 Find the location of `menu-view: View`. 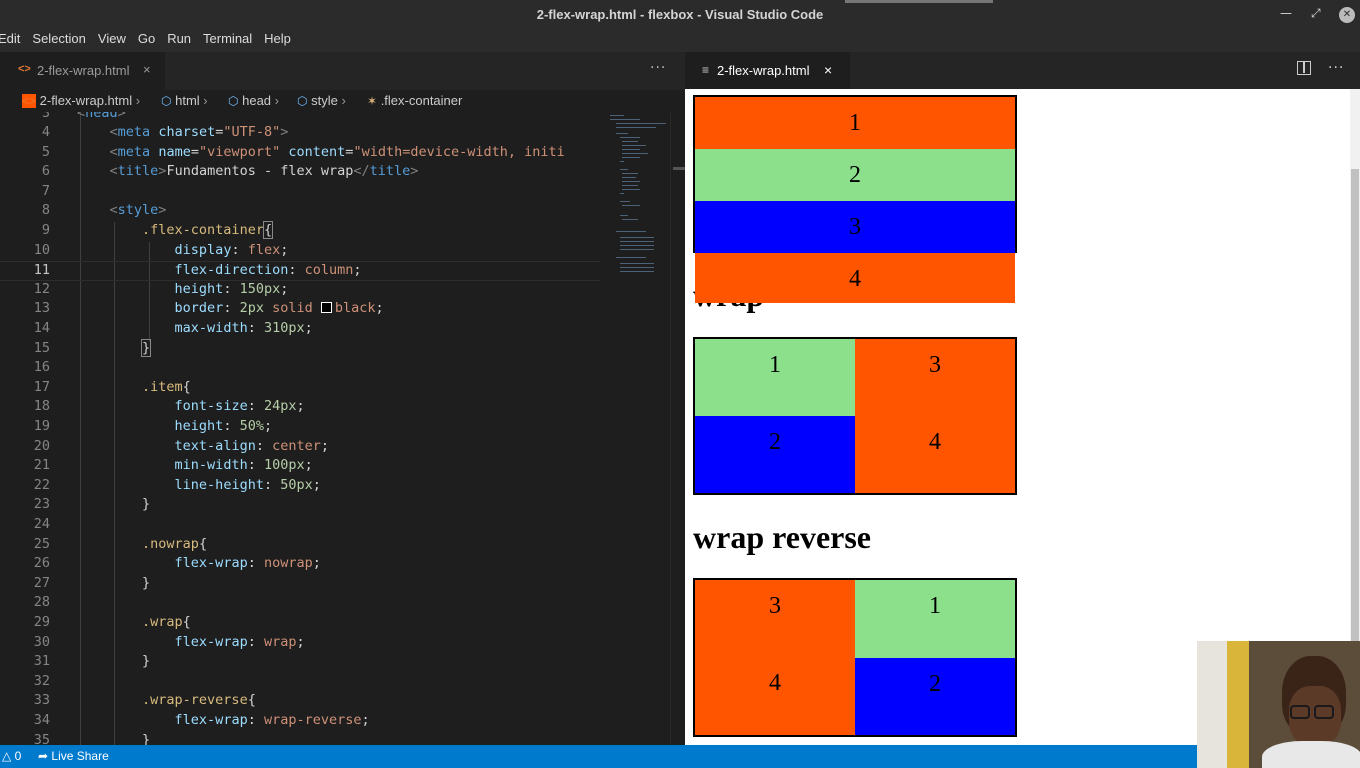

menu-view: View is located at coordinates (112, 41).